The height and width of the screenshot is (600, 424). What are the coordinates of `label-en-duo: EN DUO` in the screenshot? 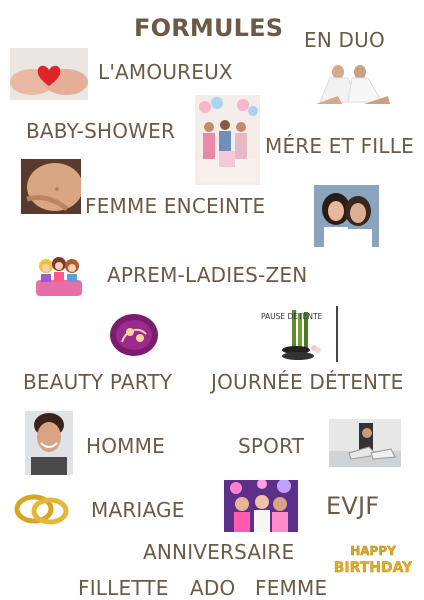 It's located at (344, 40).